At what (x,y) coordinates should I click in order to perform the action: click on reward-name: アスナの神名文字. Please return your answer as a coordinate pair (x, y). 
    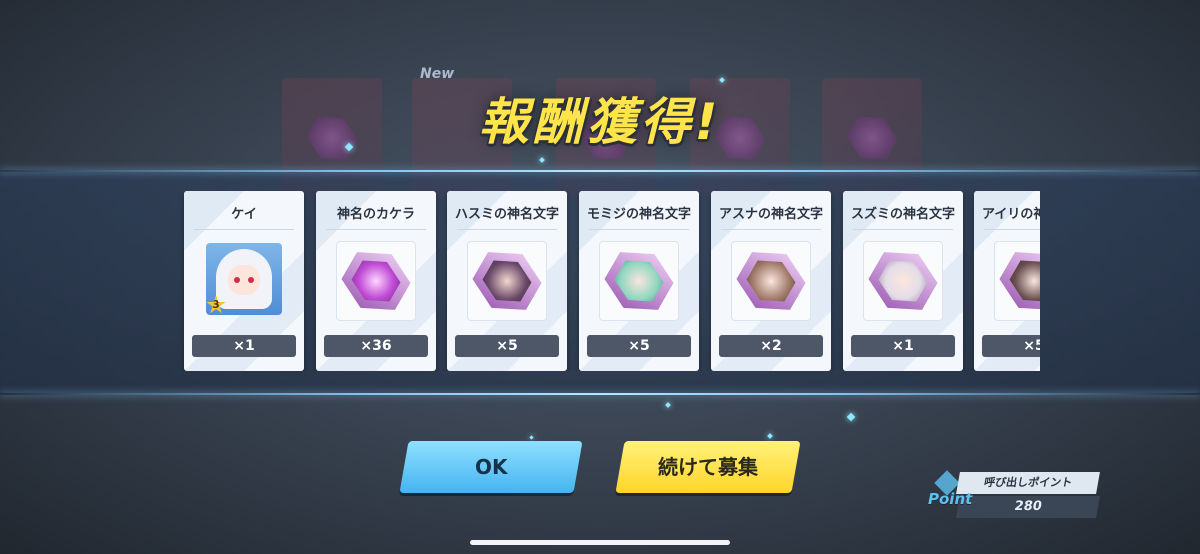
    Looking at the image, I should click on (770, 214).